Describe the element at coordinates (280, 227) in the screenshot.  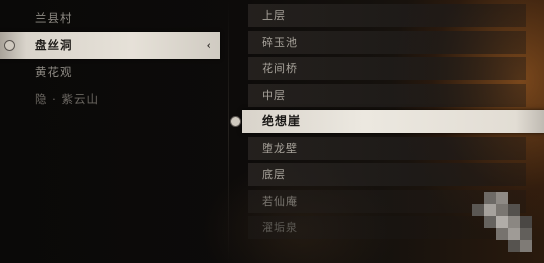
I see `location-label: 濯垢泉` at that location.